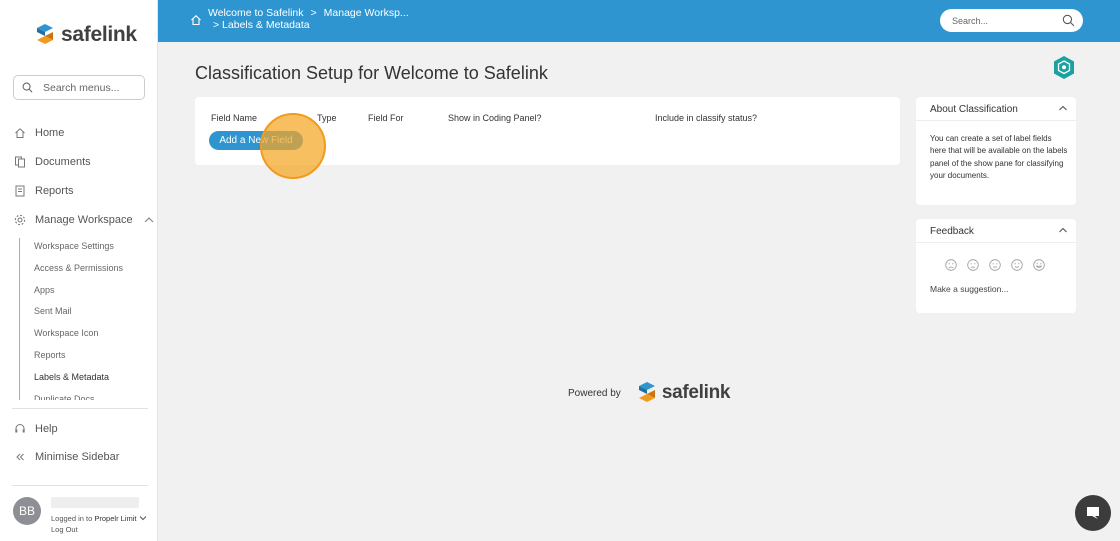 The height and width of the screenshot is (541, 1120). Describe the element at coordinates (256, 13) in the screenshot. I see `breadcrumb-workspace: Welcome to Safelink` at that location.